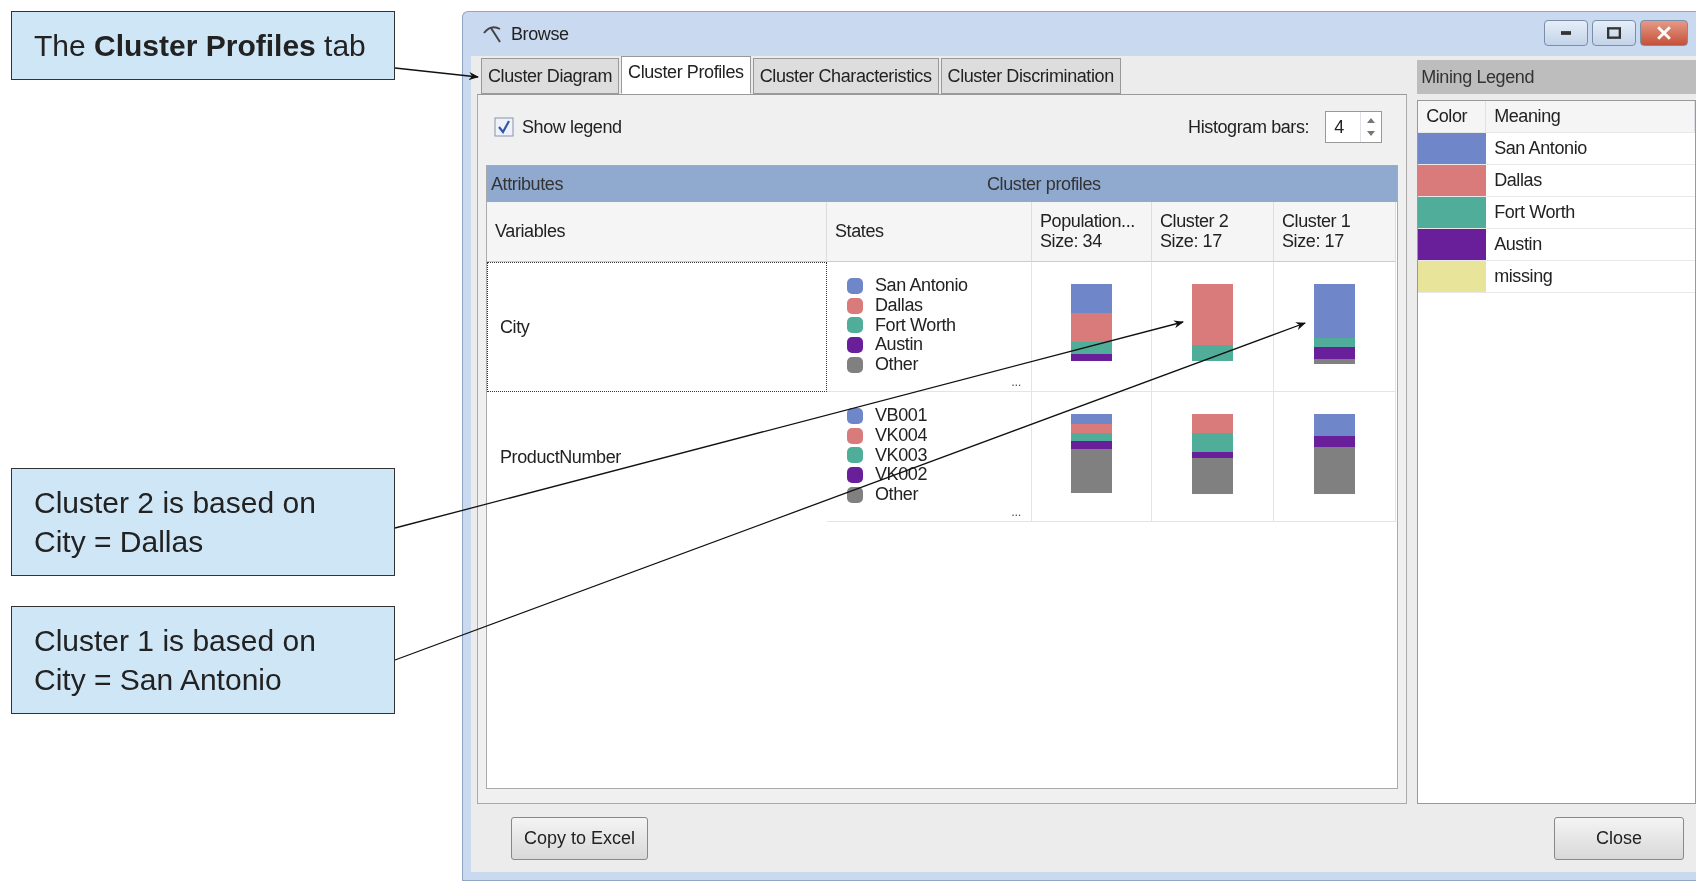 Image resolution: width=1696 pixels, height=881 pixels. What do you see at coordinates (1534, 212) in the screenshot?
I see `legend-meaning: Fort Worth` at bounding box center [1534, 212].